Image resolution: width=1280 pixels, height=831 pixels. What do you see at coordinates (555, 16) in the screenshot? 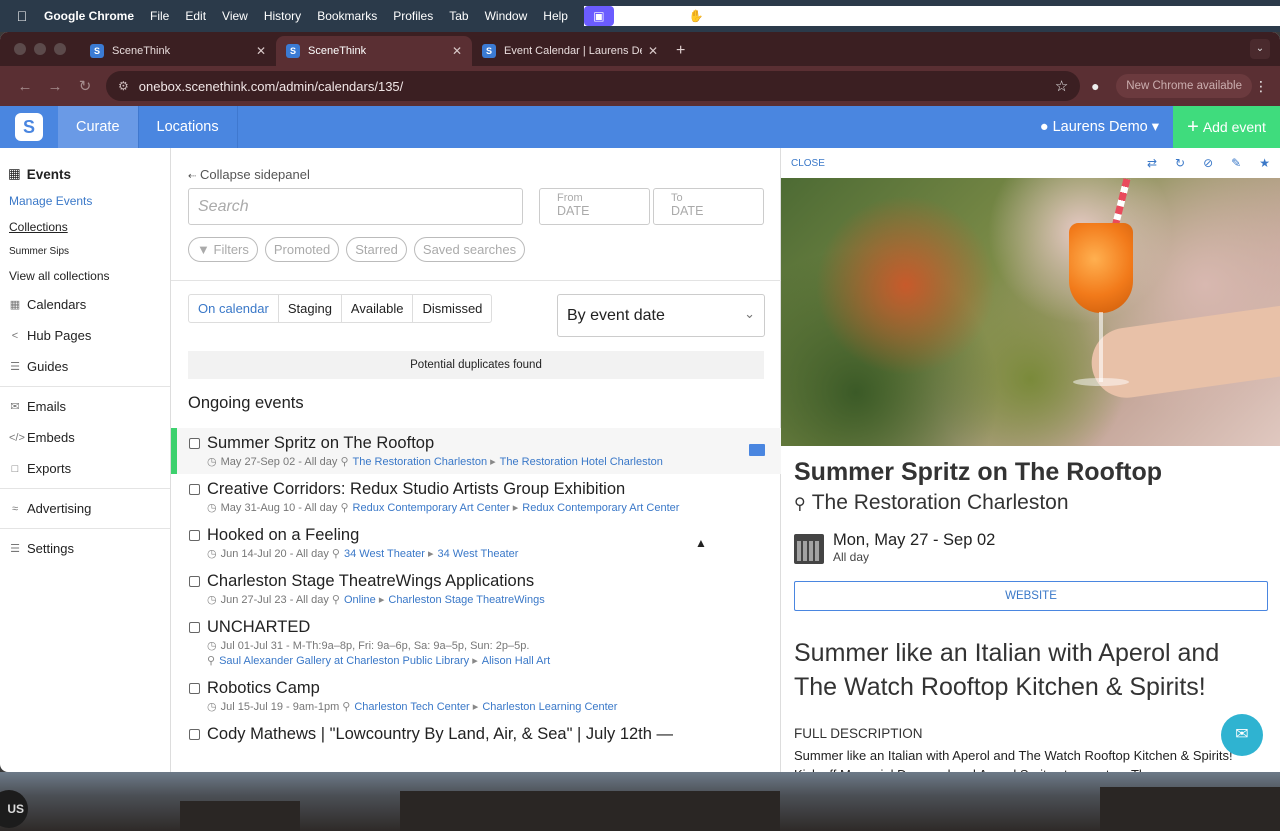
I see `menu-help: Help` at bounding box center [555, 16].